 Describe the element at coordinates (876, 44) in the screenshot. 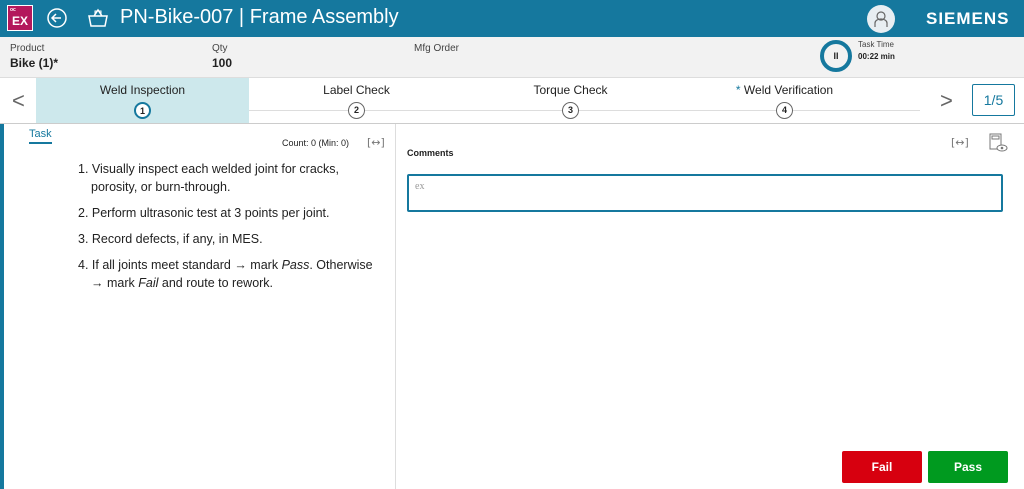

I see `task-time-label: Task Time` at that location.